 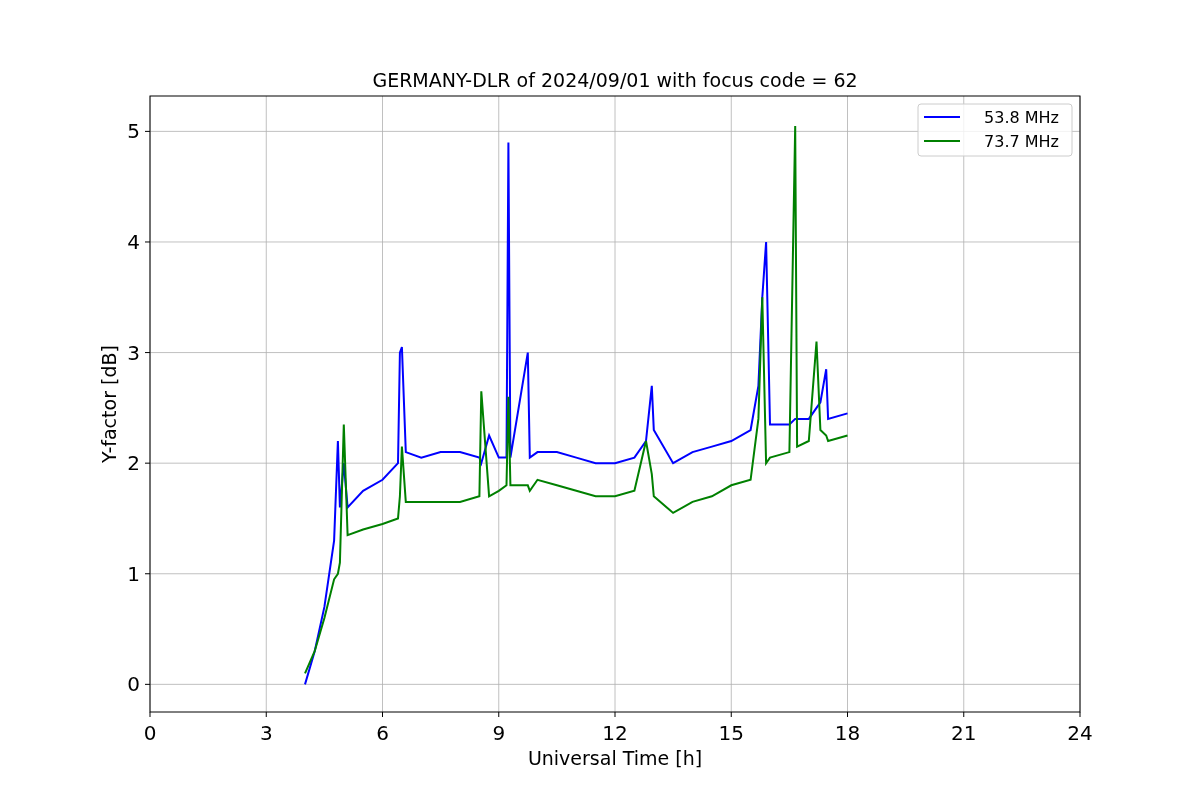 I want to click on tick-label: 1, so click(x=133, y=573).